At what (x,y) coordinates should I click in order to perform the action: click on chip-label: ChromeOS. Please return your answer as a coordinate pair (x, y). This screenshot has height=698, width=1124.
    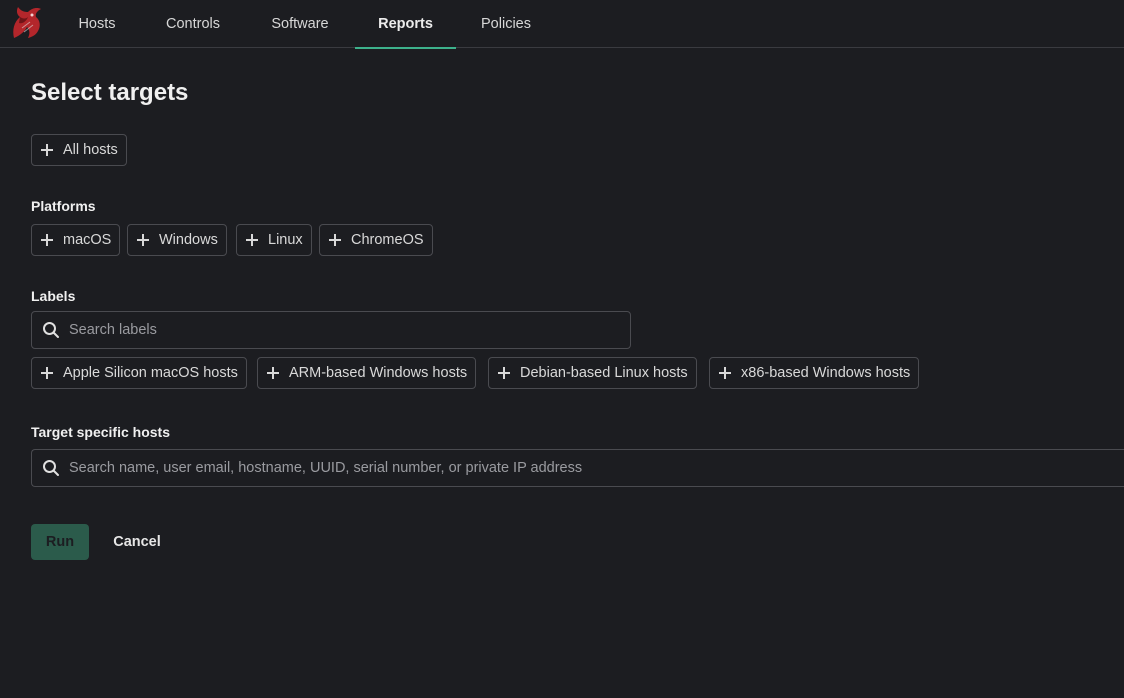
    Looking at the image, I should click on (387, 240).